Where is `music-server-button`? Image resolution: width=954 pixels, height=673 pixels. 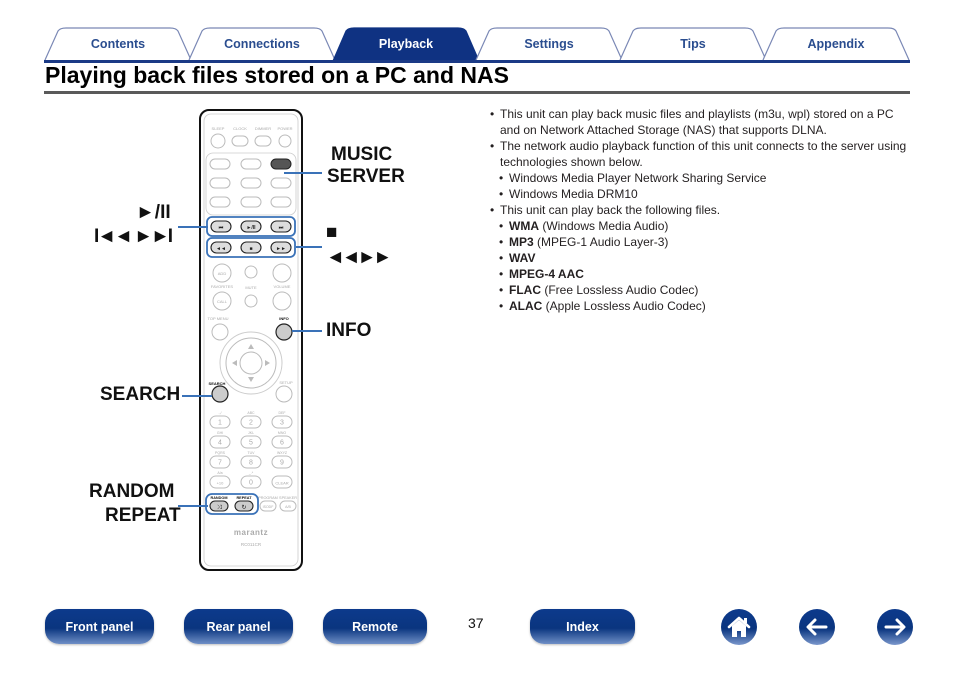
music-server-button is located at coordinates (281, 164).